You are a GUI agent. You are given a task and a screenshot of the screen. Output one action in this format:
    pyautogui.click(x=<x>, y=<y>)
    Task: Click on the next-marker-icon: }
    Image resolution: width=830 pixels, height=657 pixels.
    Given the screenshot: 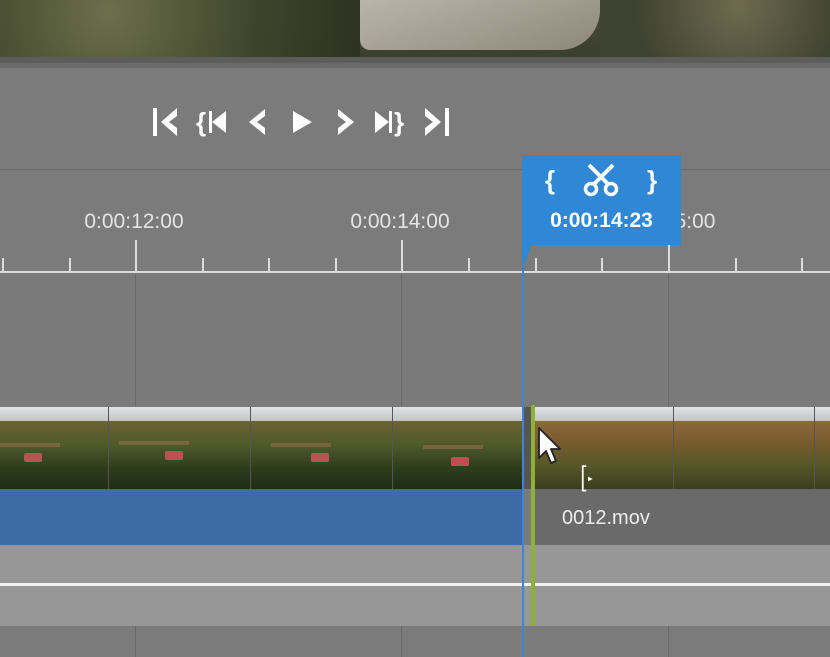 What is the action you would take?
    pyautogui.click(x=389, y=122)
    